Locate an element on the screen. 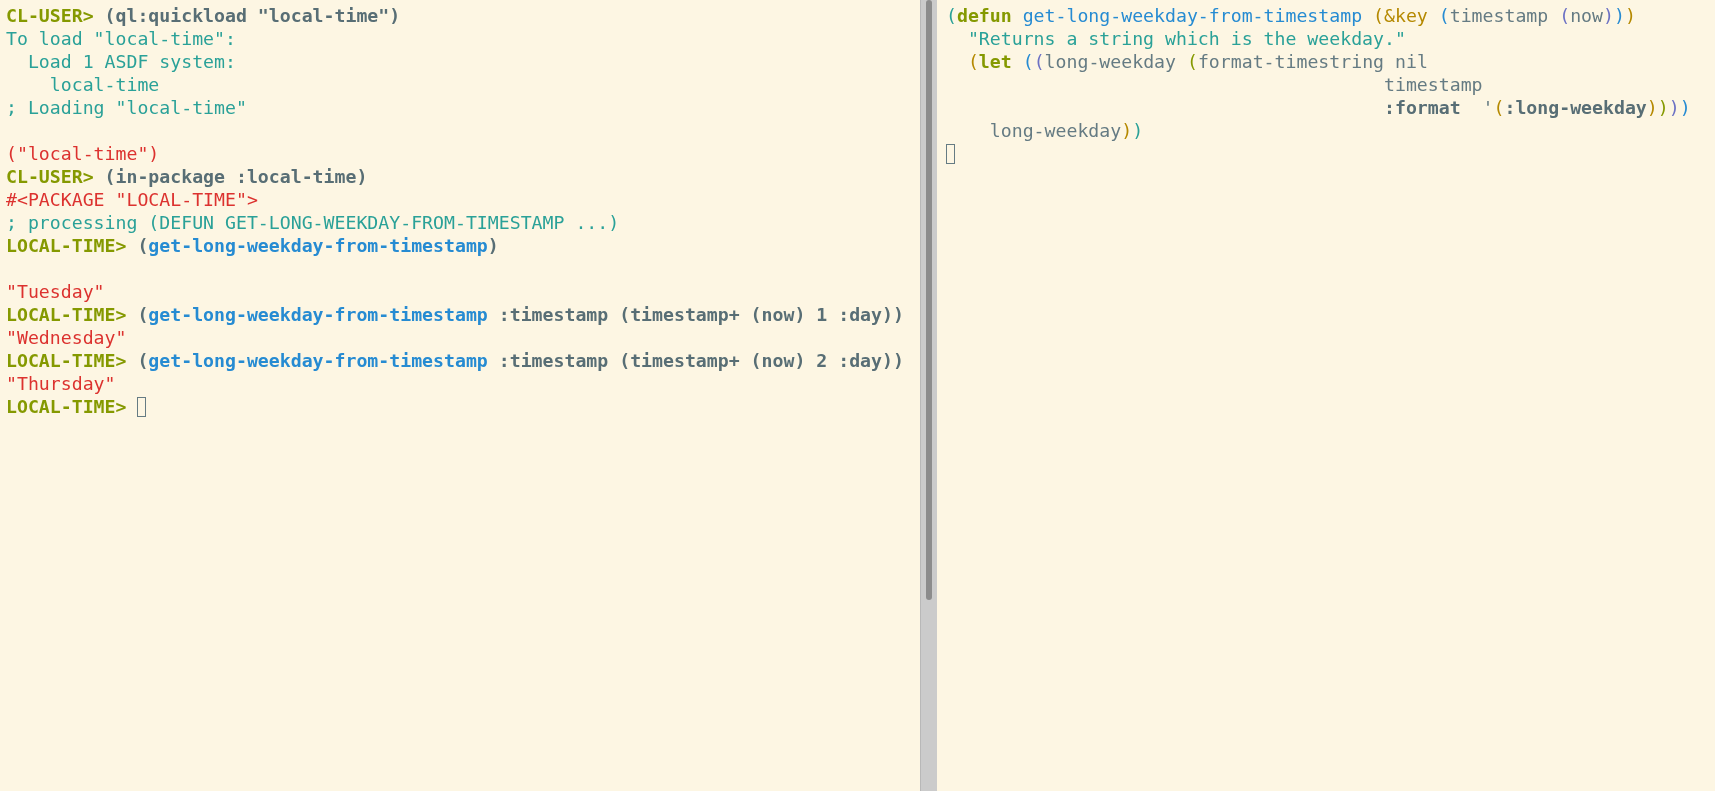 This screenshot has width=1715, height=791. code-line: :format '(:long-weekday)))) is located at coordinates (1537, 107).